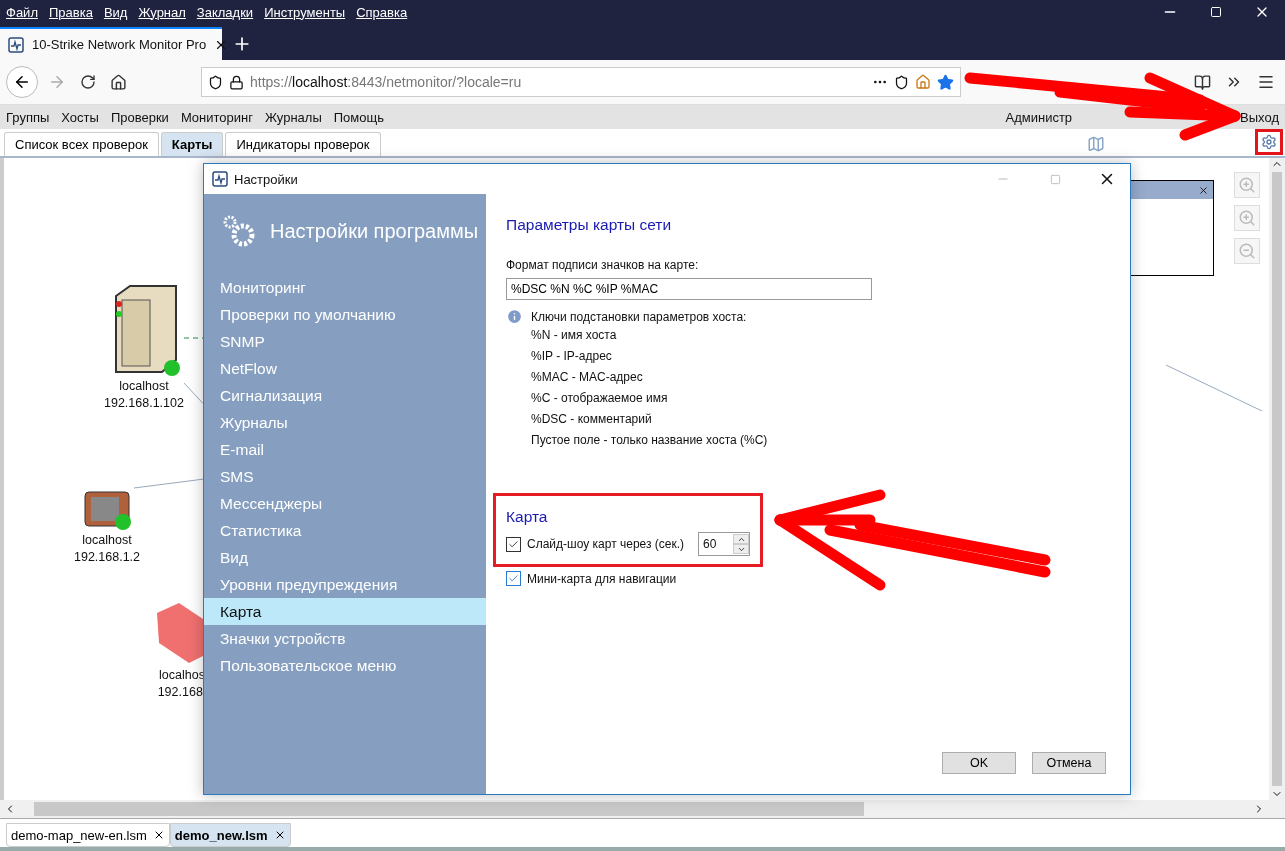 The image size is (1285, 851). Describe the element at coordinates (119, 44) in the screenshot. I see `tab-title: 10-Strike Network Monitor Pro` at that location.